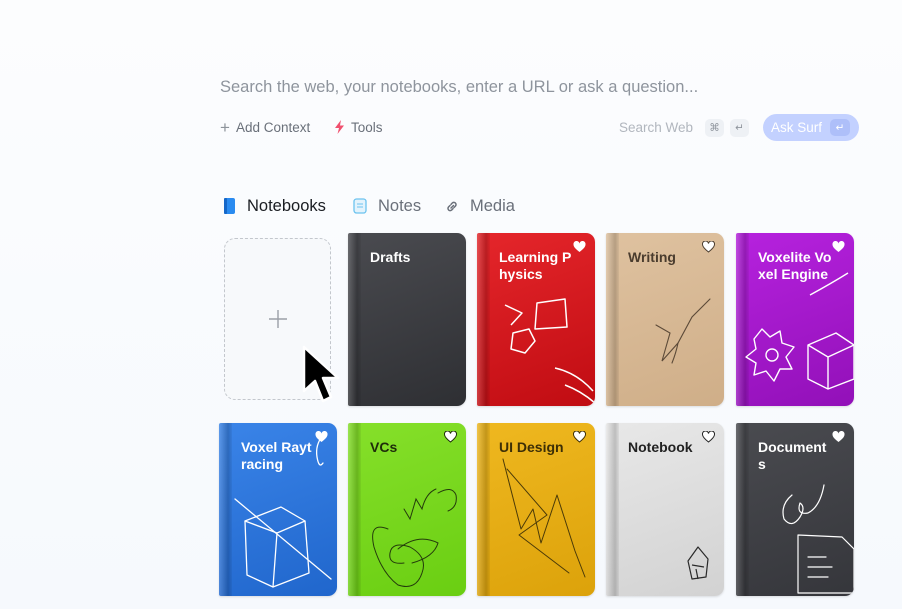 The width and height of the screenshot is (902, 609). What do you see at coordinates (665, 319) in the screenshot?
I see `notebook-writing: Writing` at bounding box center [665, 319].